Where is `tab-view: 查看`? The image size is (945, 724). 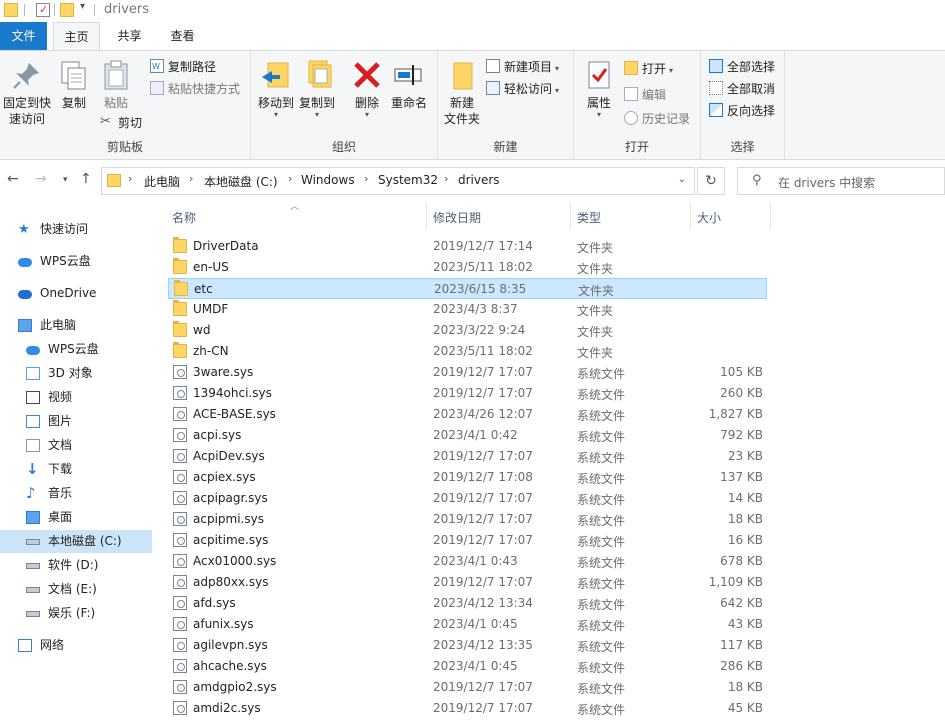
tab-view: 查看 is located at coordinates (182, 36).